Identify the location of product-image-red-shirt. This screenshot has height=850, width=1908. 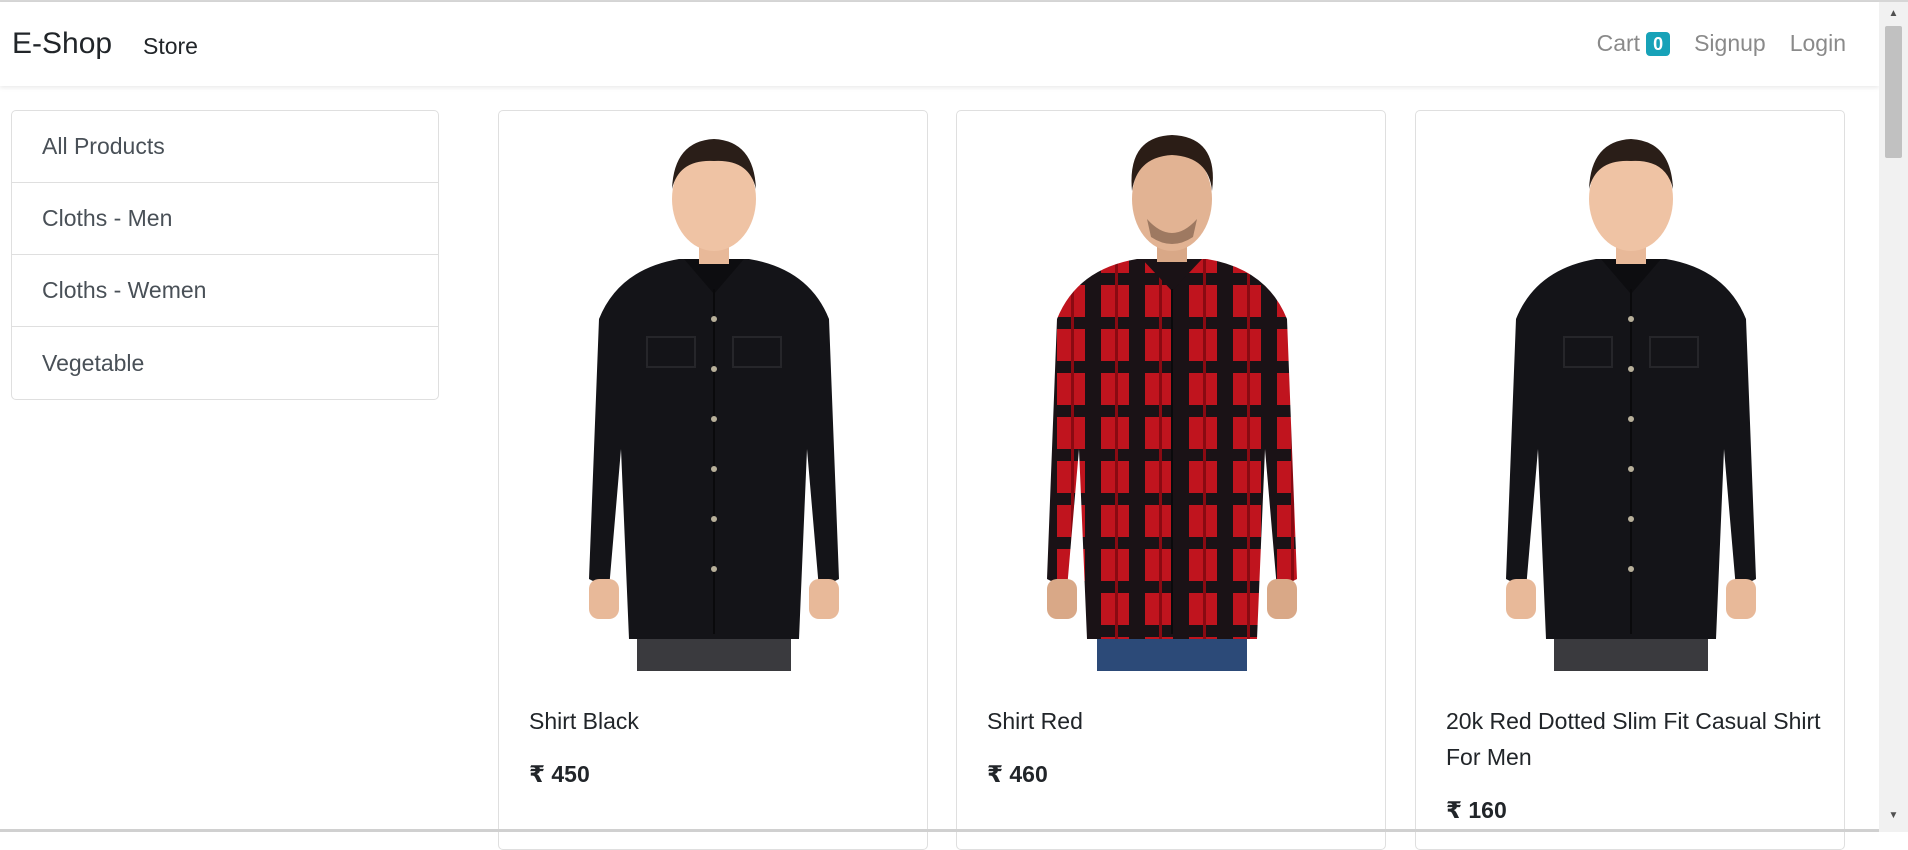
(1172, 395).